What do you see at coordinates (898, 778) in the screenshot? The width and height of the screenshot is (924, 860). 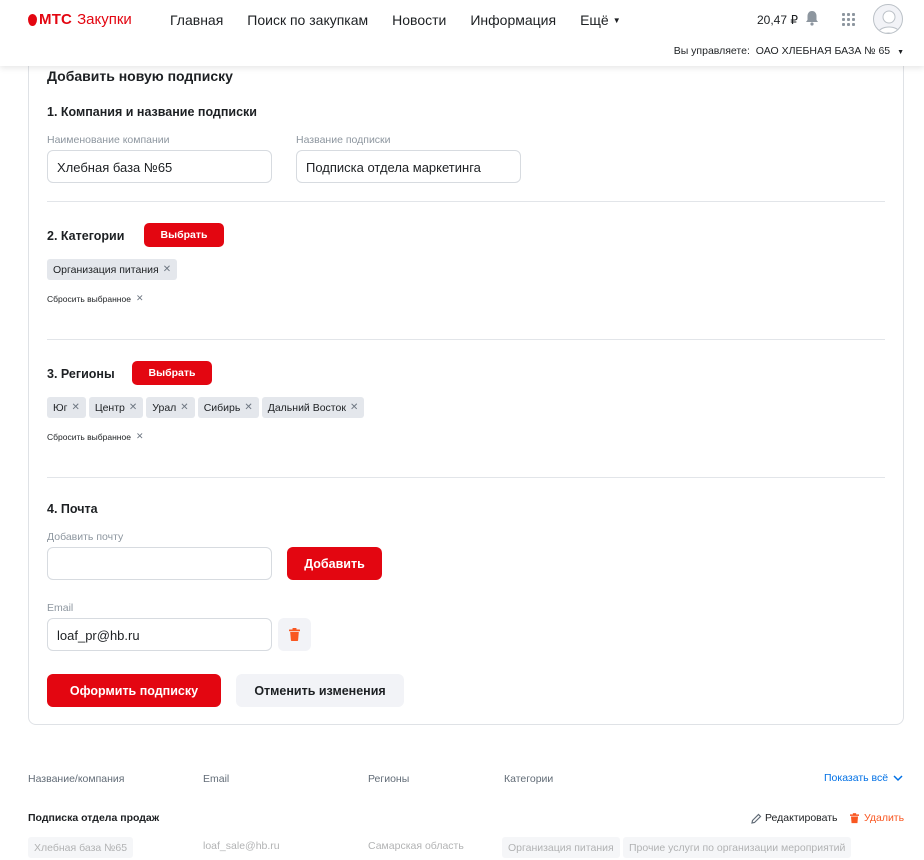 I see `chevron-down-icon` at bounding box center [898, 778].